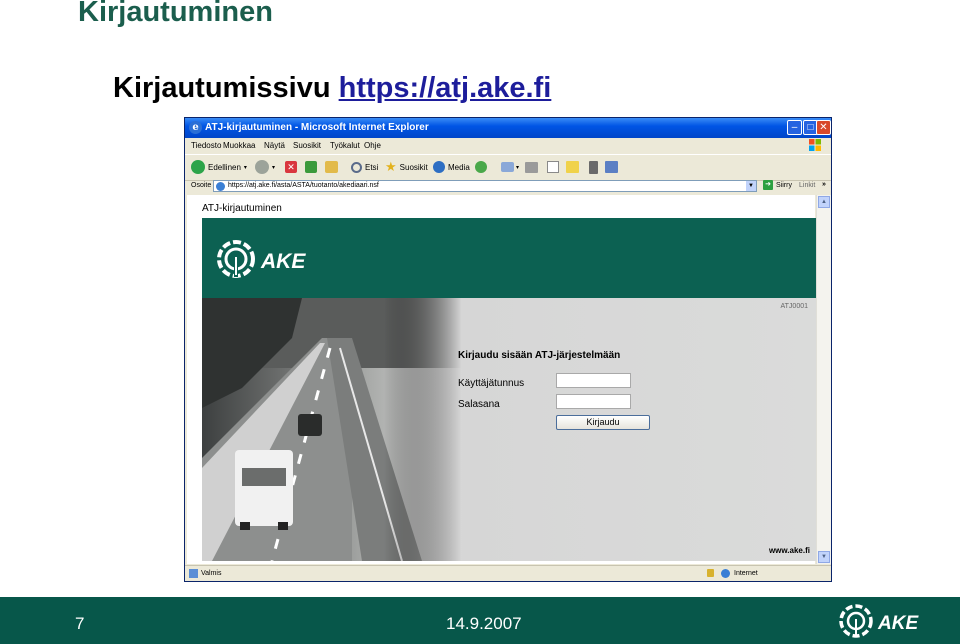 This screenshot has height=644, width=960. I want to click on subtitle-link: https://atj.ake.fi, so click(445, 88).